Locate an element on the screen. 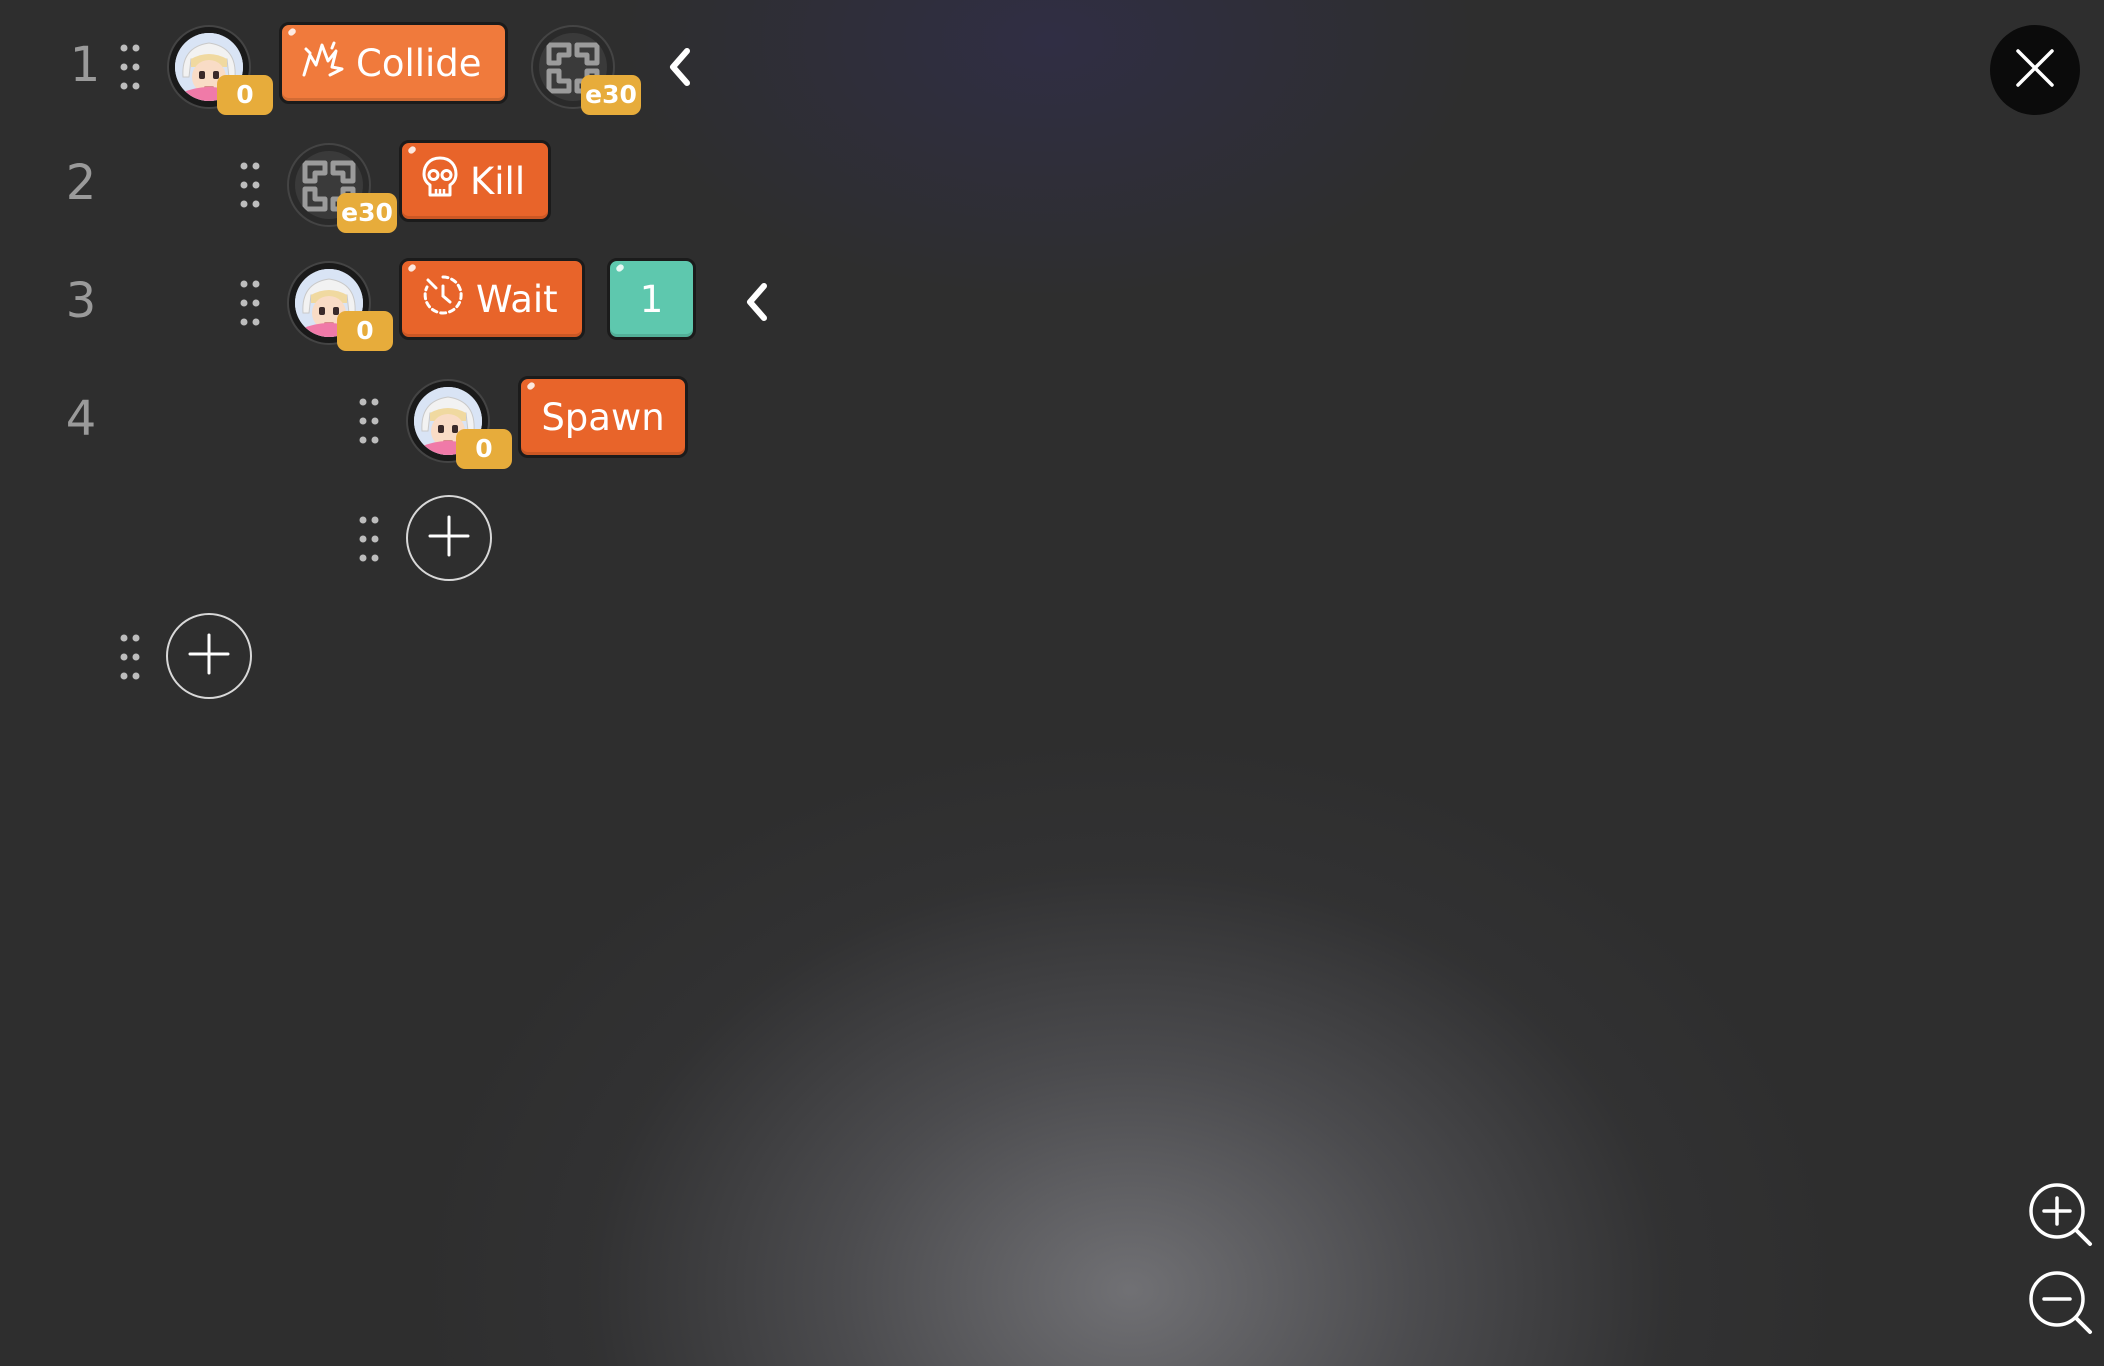 The width and height of the screenshot is (2104, 1366). block-label: Wait is located at coordinates (517, 299).